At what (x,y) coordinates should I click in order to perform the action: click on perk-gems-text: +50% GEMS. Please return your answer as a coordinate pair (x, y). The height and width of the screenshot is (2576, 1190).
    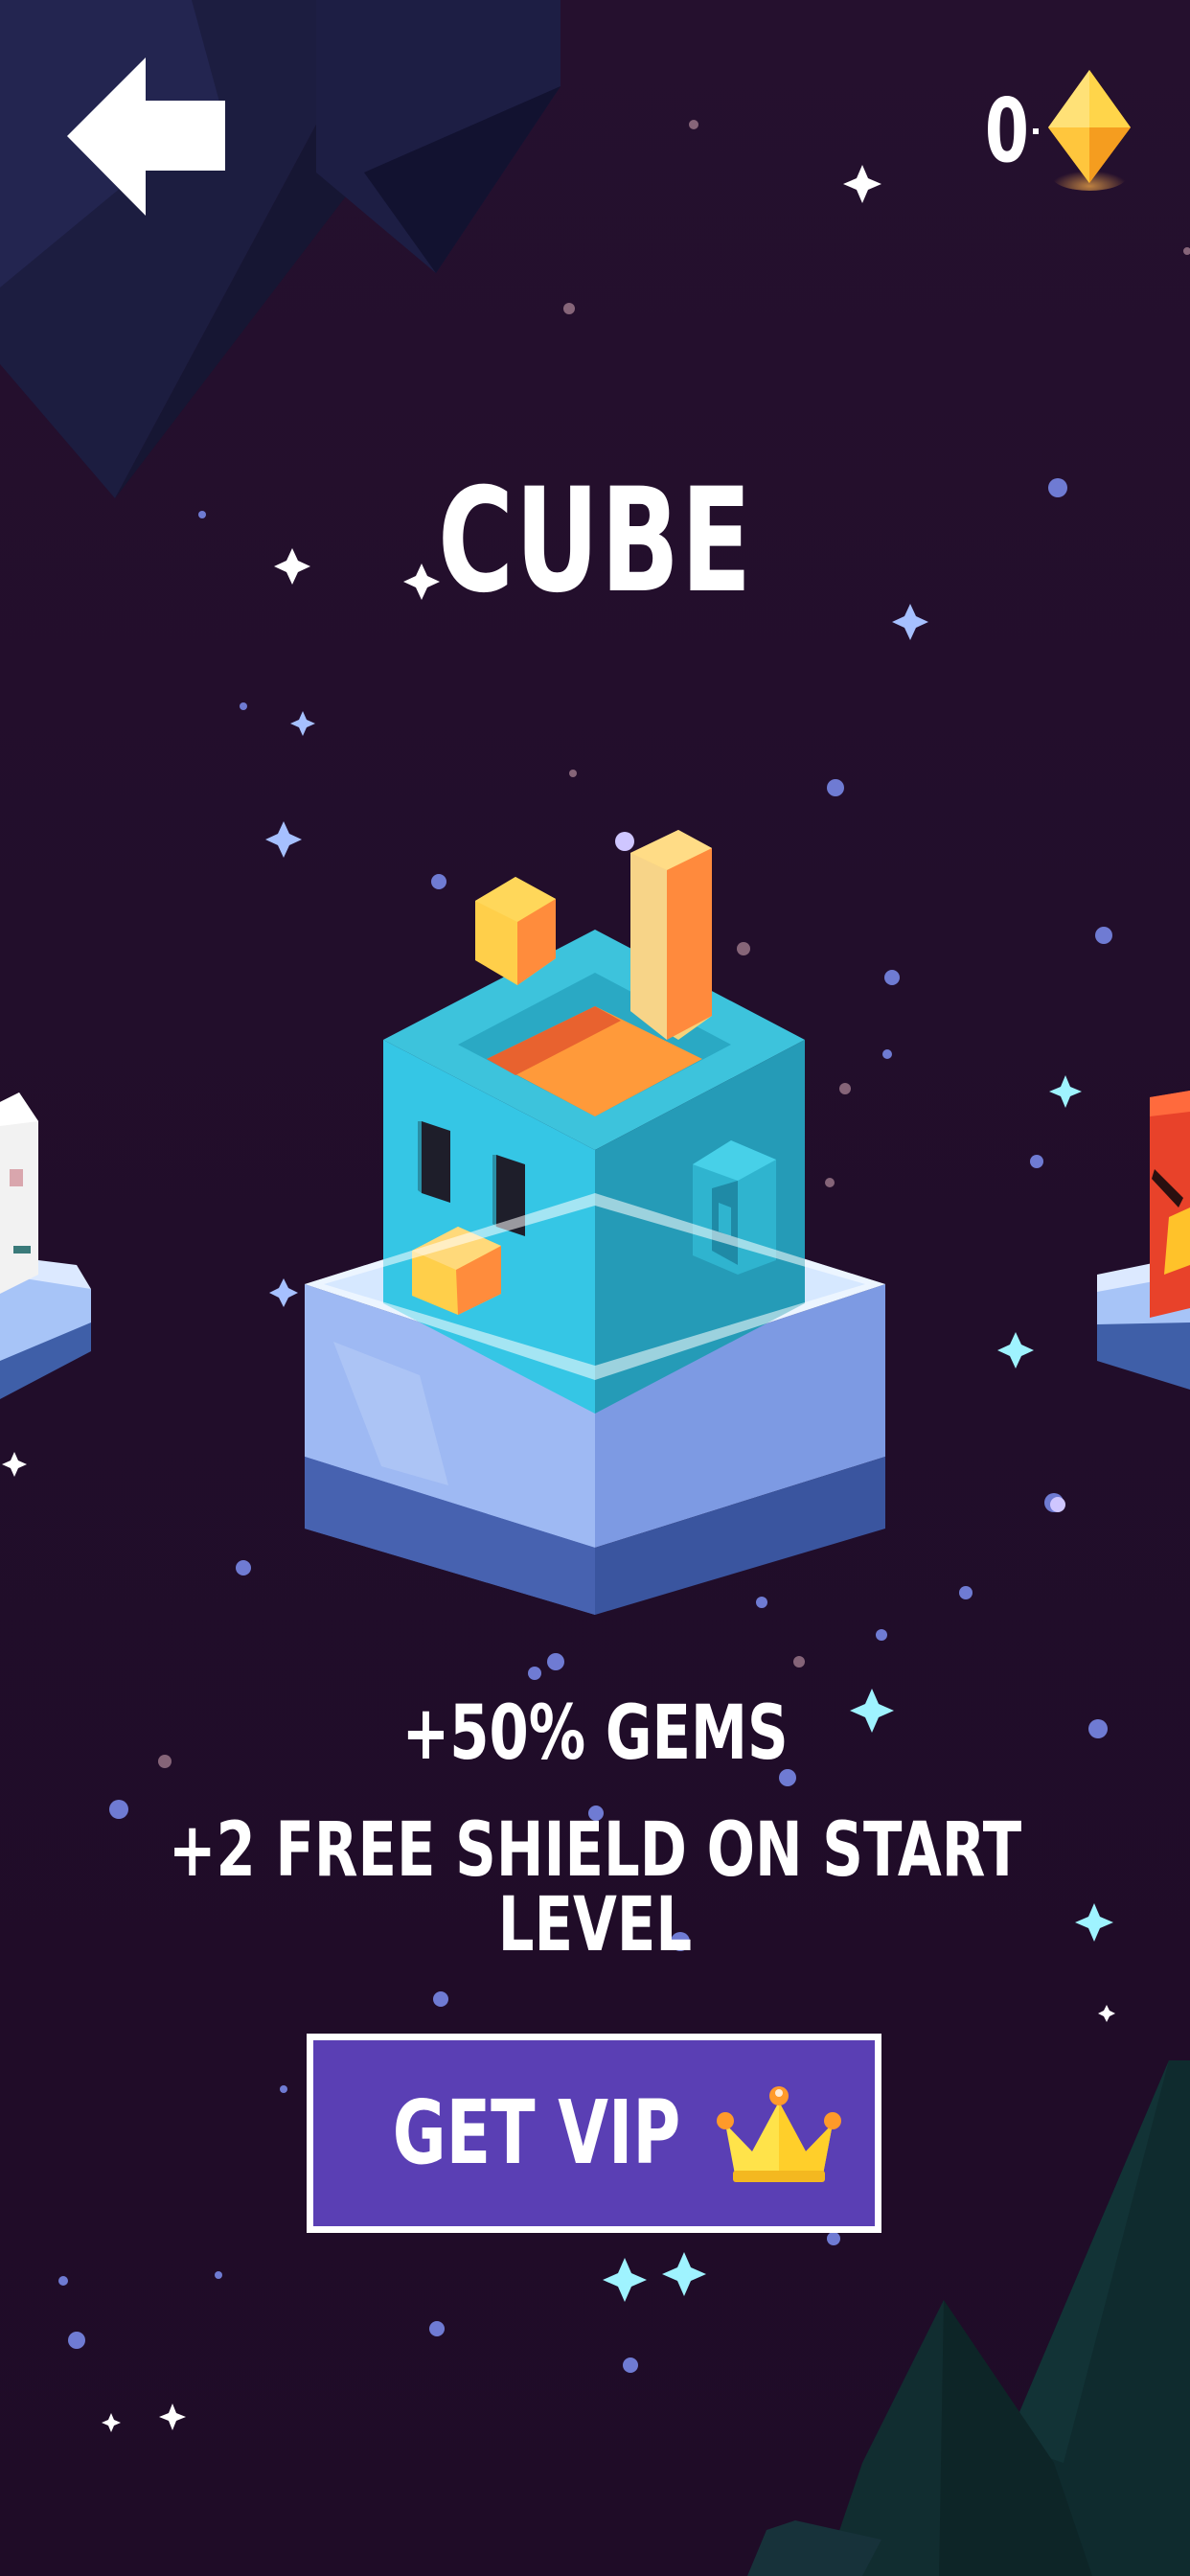
    Looking at the image, I should click on (595, 1733).